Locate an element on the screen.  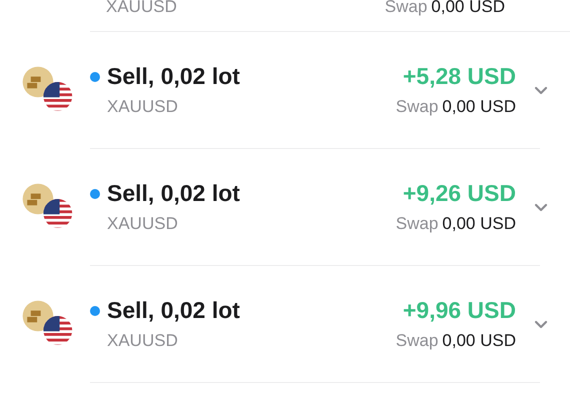
profit-amount: +9,26 USD is located at coordinates (459, 193).